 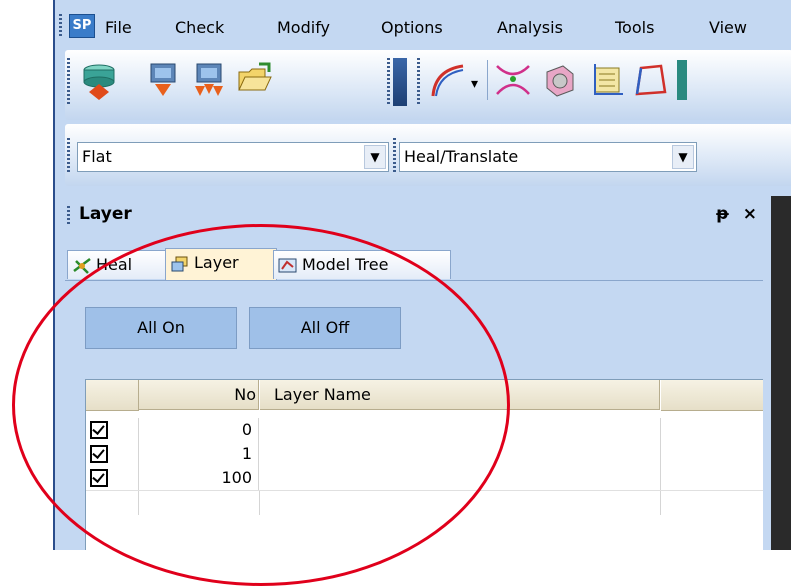 I want to click on display-mode-value: Flat, so click(x=97, y=156).